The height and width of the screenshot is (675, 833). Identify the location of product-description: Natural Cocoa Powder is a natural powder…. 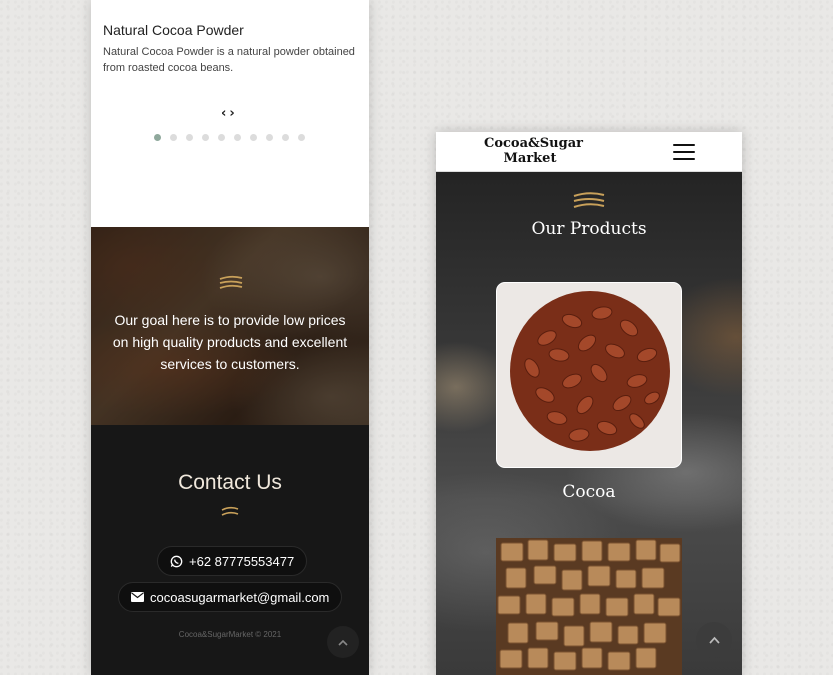
(229, 60).